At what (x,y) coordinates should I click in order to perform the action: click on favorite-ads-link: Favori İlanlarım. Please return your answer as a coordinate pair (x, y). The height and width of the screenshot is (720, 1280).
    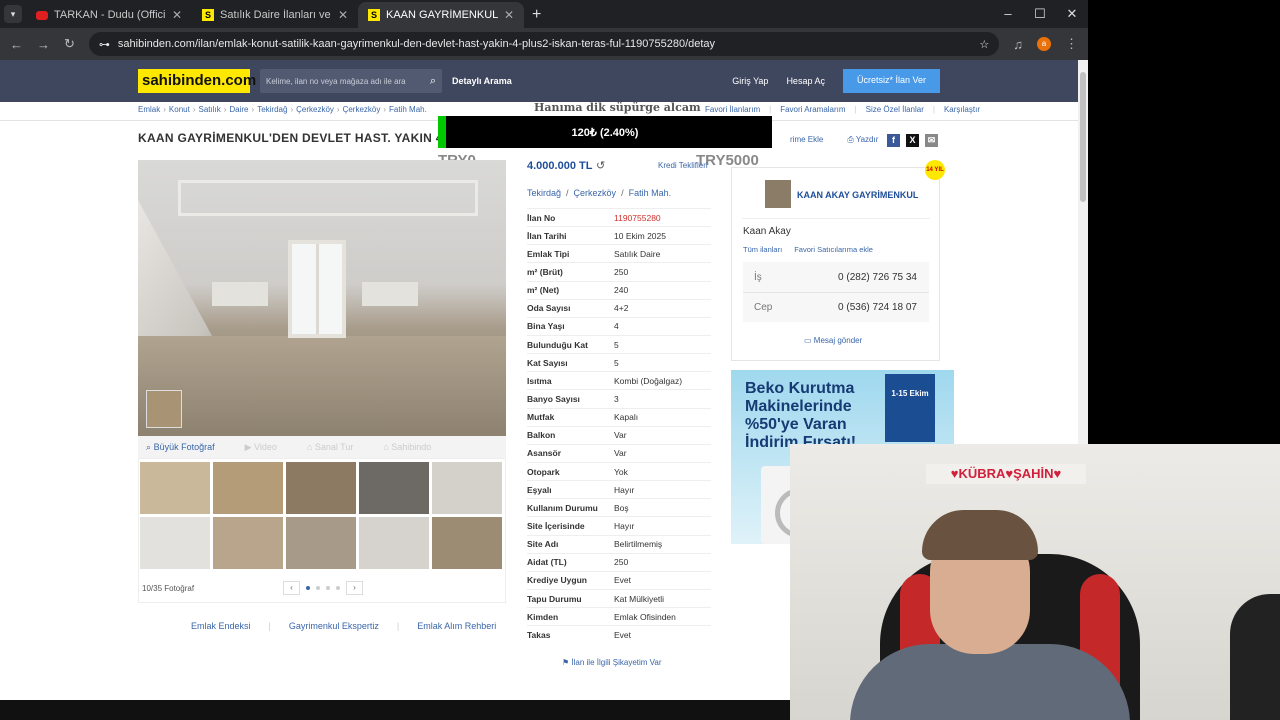
    Looking at the image, I should click on (732, 109).